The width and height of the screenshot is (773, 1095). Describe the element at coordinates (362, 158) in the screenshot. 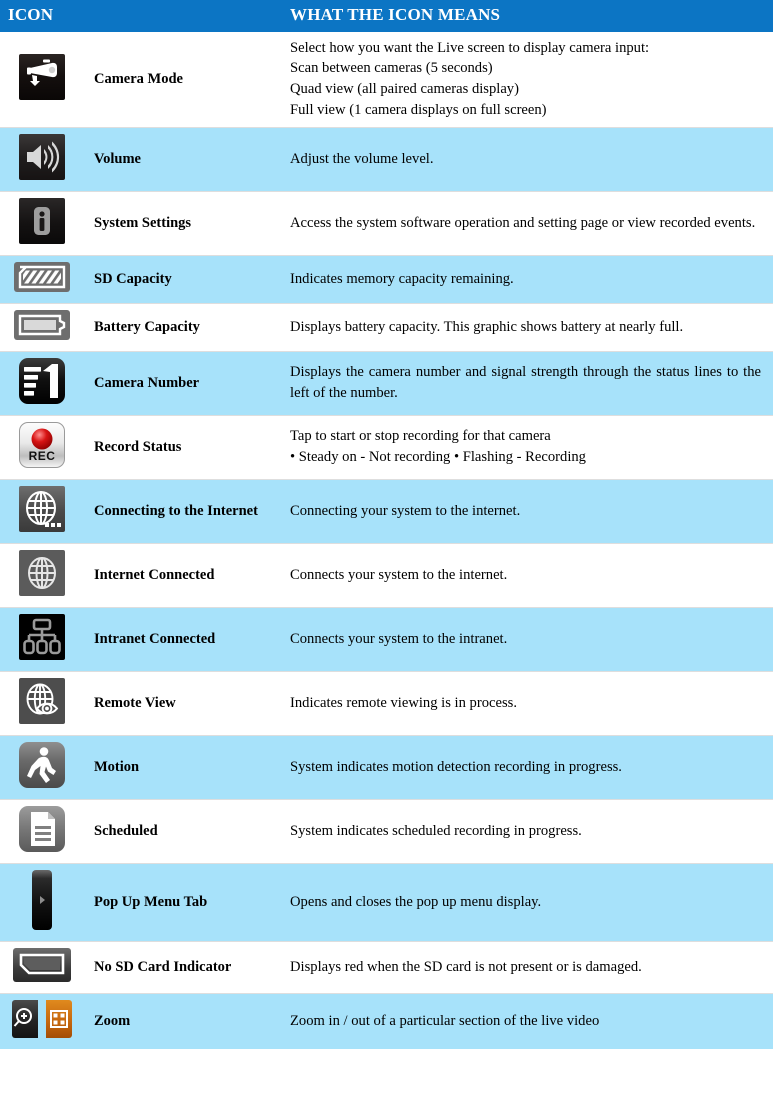

I see `desc-line: Adjust the volume level.` at that location.